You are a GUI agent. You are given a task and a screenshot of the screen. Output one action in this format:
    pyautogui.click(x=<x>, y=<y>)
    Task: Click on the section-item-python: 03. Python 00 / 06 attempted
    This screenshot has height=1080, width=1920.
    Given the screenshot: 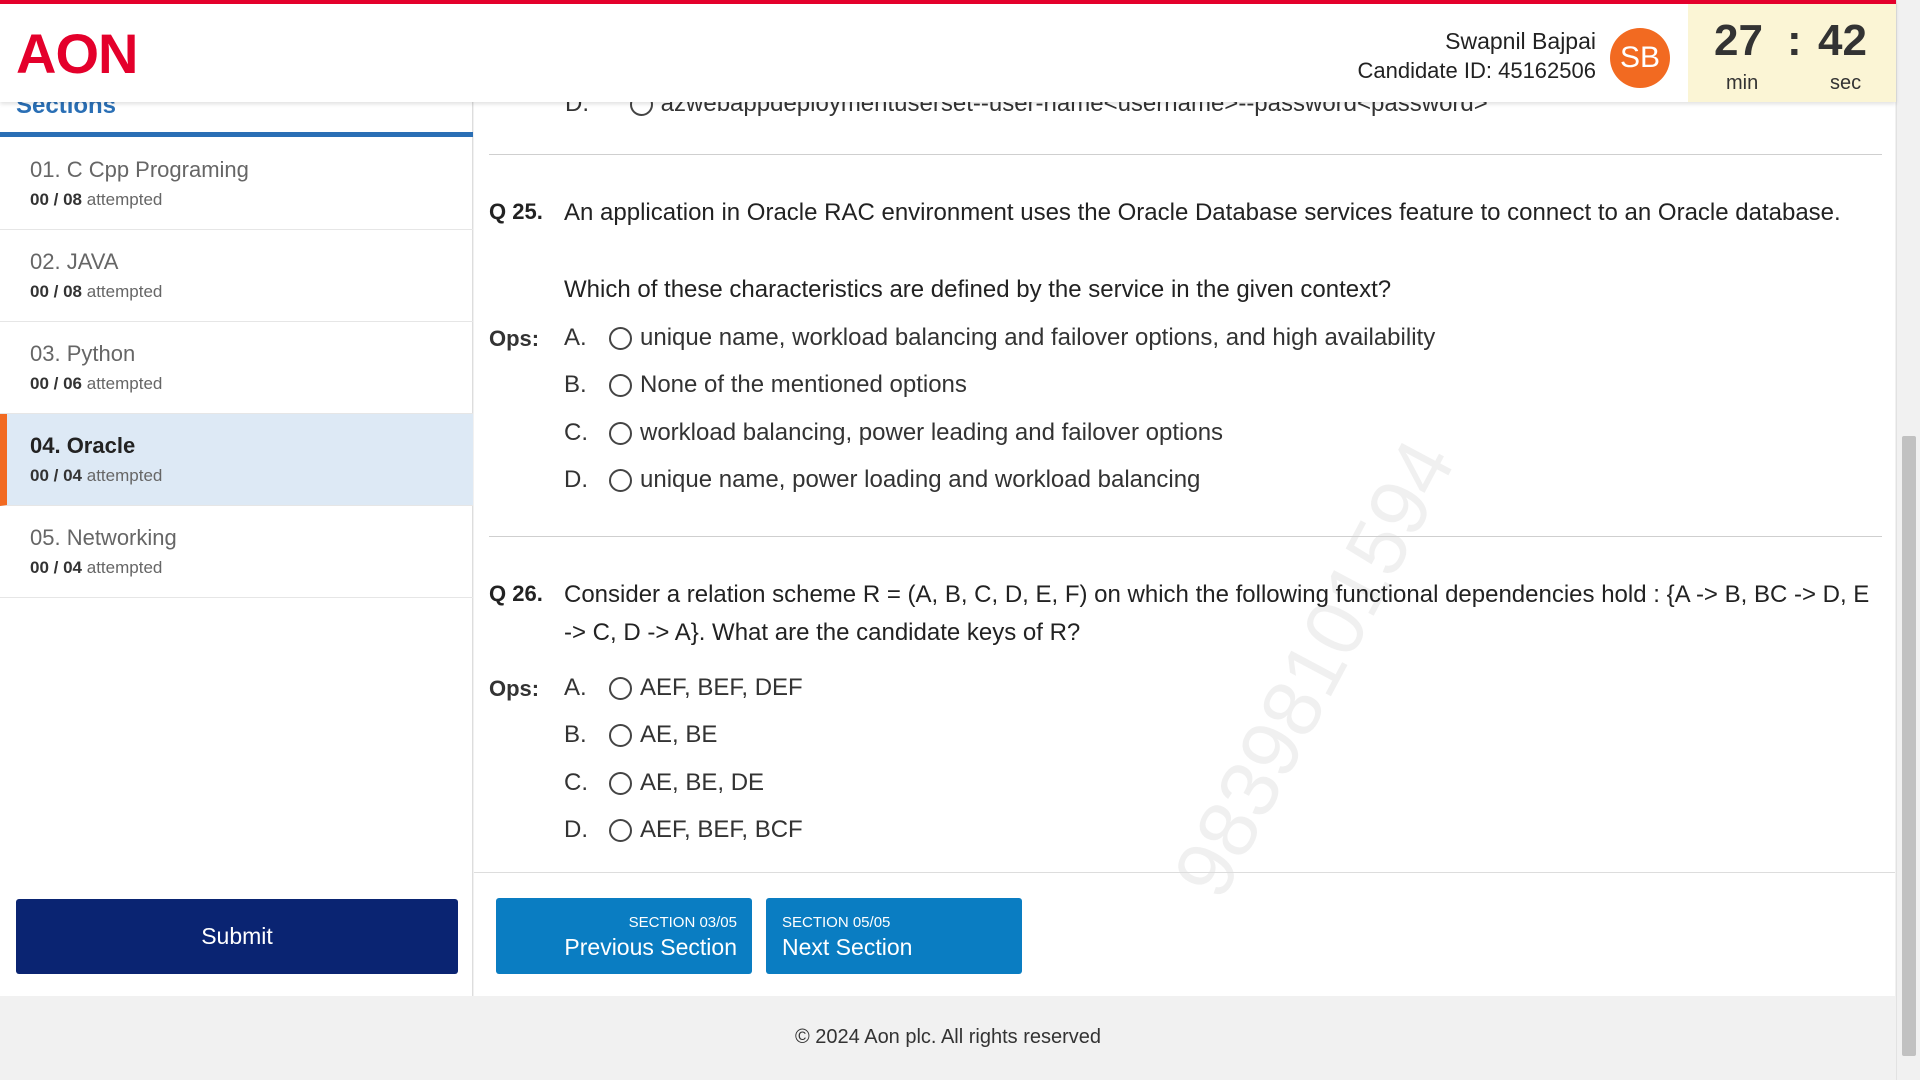 What is the action you would take?
    pyautogui.click(x=236, y=368)
    